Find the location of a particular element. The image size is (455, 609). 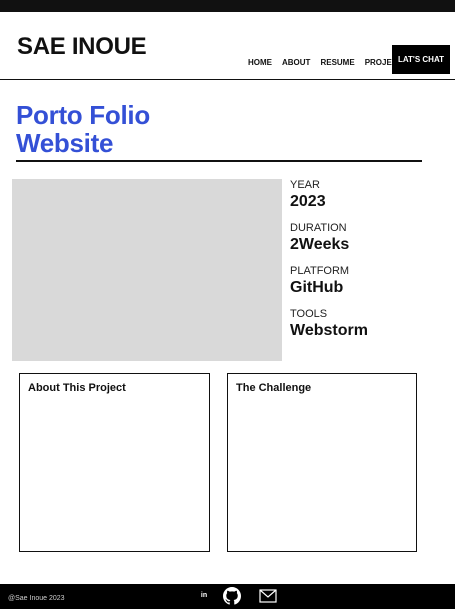

top-bar is located at coordinates (227, 6).